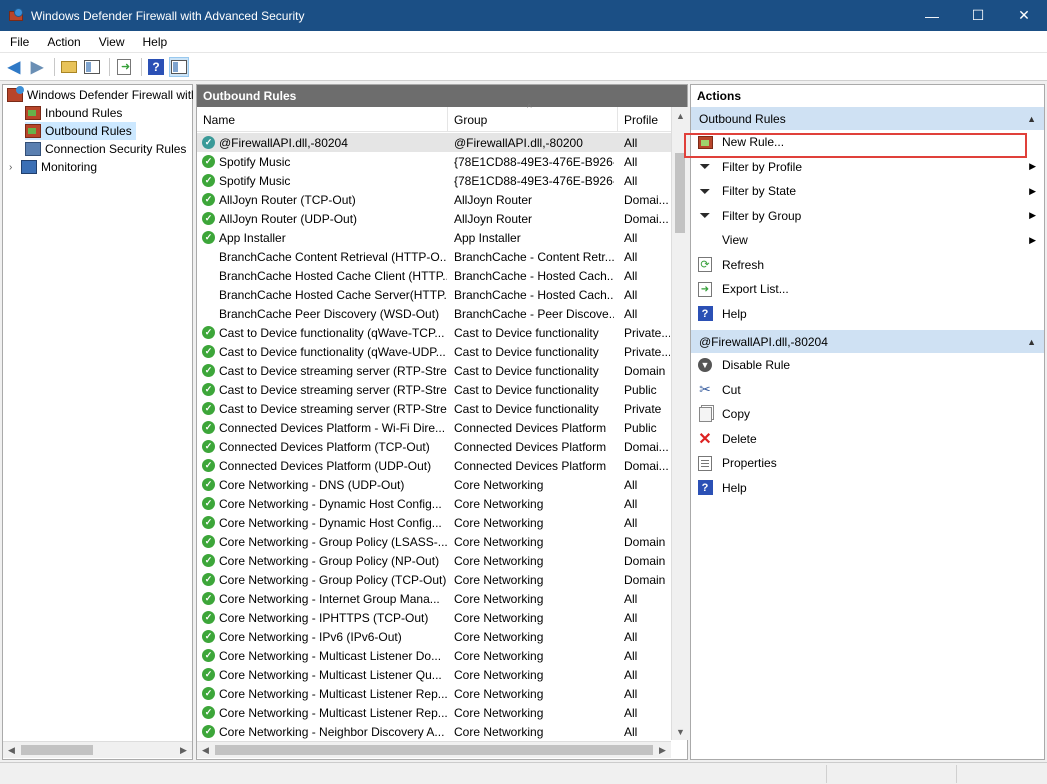 The height and width of the screenshot is (784, 1047). I want to click on tree-item-outbound-rules: Outbound Rules, so click(80, 131).